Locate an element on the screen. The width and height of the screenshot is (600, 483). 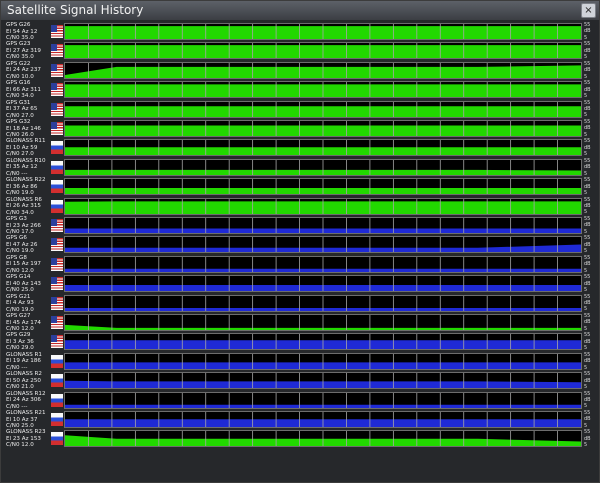
satellite-info: GLONASS R1 El 19 Az 186 C/N0 --- is located at coordinates (28, 362).